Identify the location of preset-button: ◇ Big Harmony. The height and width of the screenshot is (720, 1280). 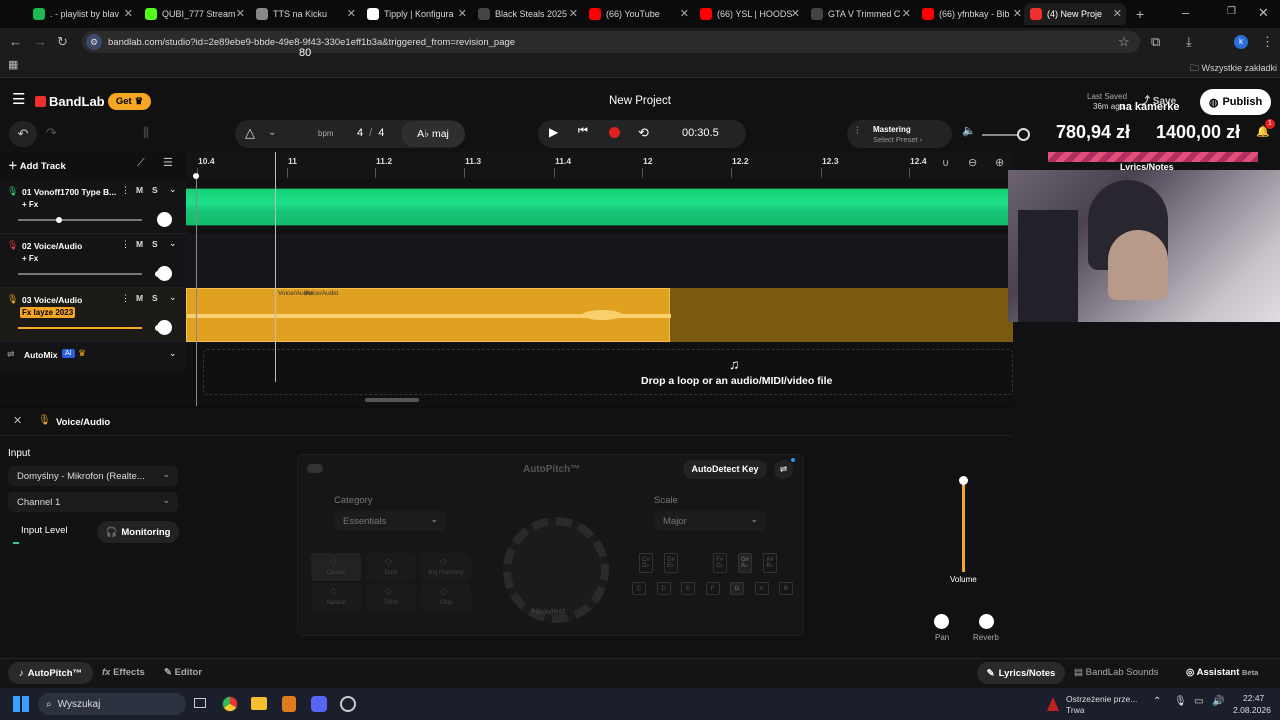
(446, 567).